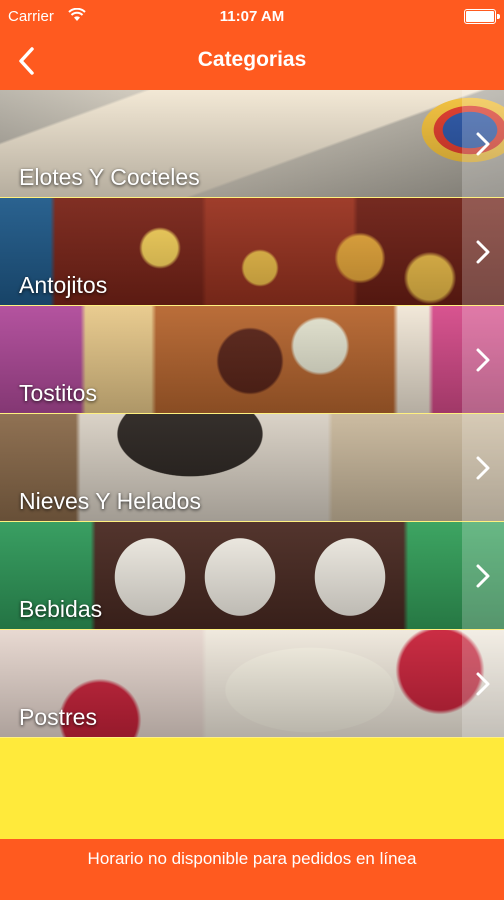 Image resolution: width=504 pixels, height=900 pixels. I want to click on category-label: Elotes Y Cocteles, so click(109, 177).